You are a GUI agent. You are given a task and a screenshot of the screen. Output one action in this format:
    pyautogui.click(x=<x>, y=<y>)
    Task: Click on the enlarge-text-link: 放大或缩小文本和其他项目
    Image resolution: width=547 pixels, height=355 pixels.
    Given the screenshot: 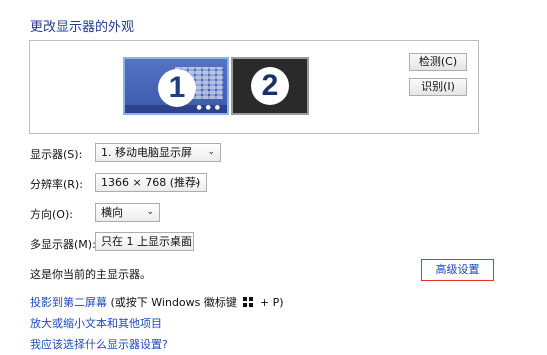 What is the action you would take?
    pyautogui.click(x=96, y=323)
    